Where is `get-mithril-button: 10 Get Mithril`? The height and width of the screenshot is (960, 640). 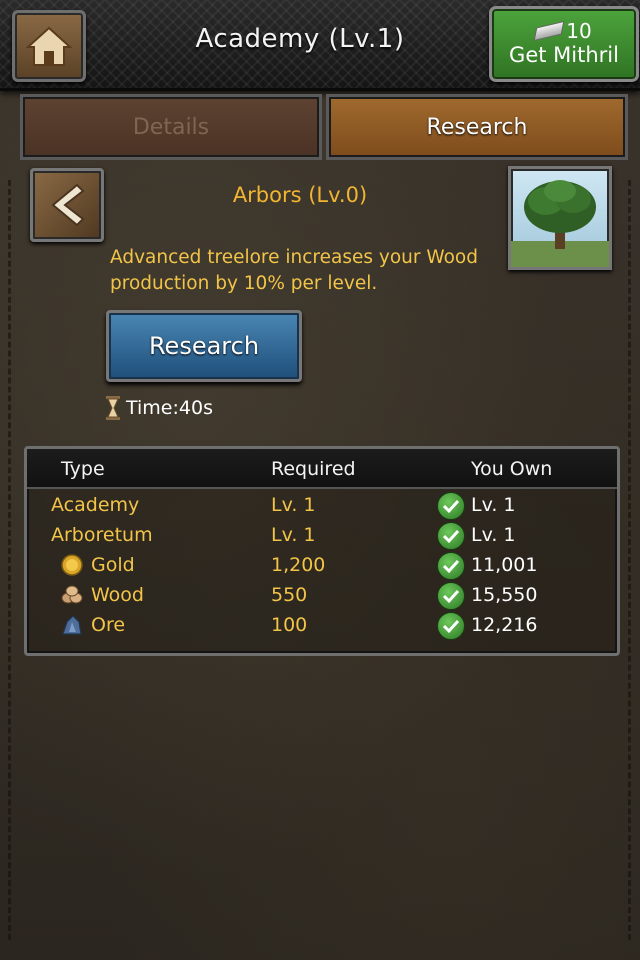
get-mithril-button: 10 Get Mithril is located at coordinates (564, 44).